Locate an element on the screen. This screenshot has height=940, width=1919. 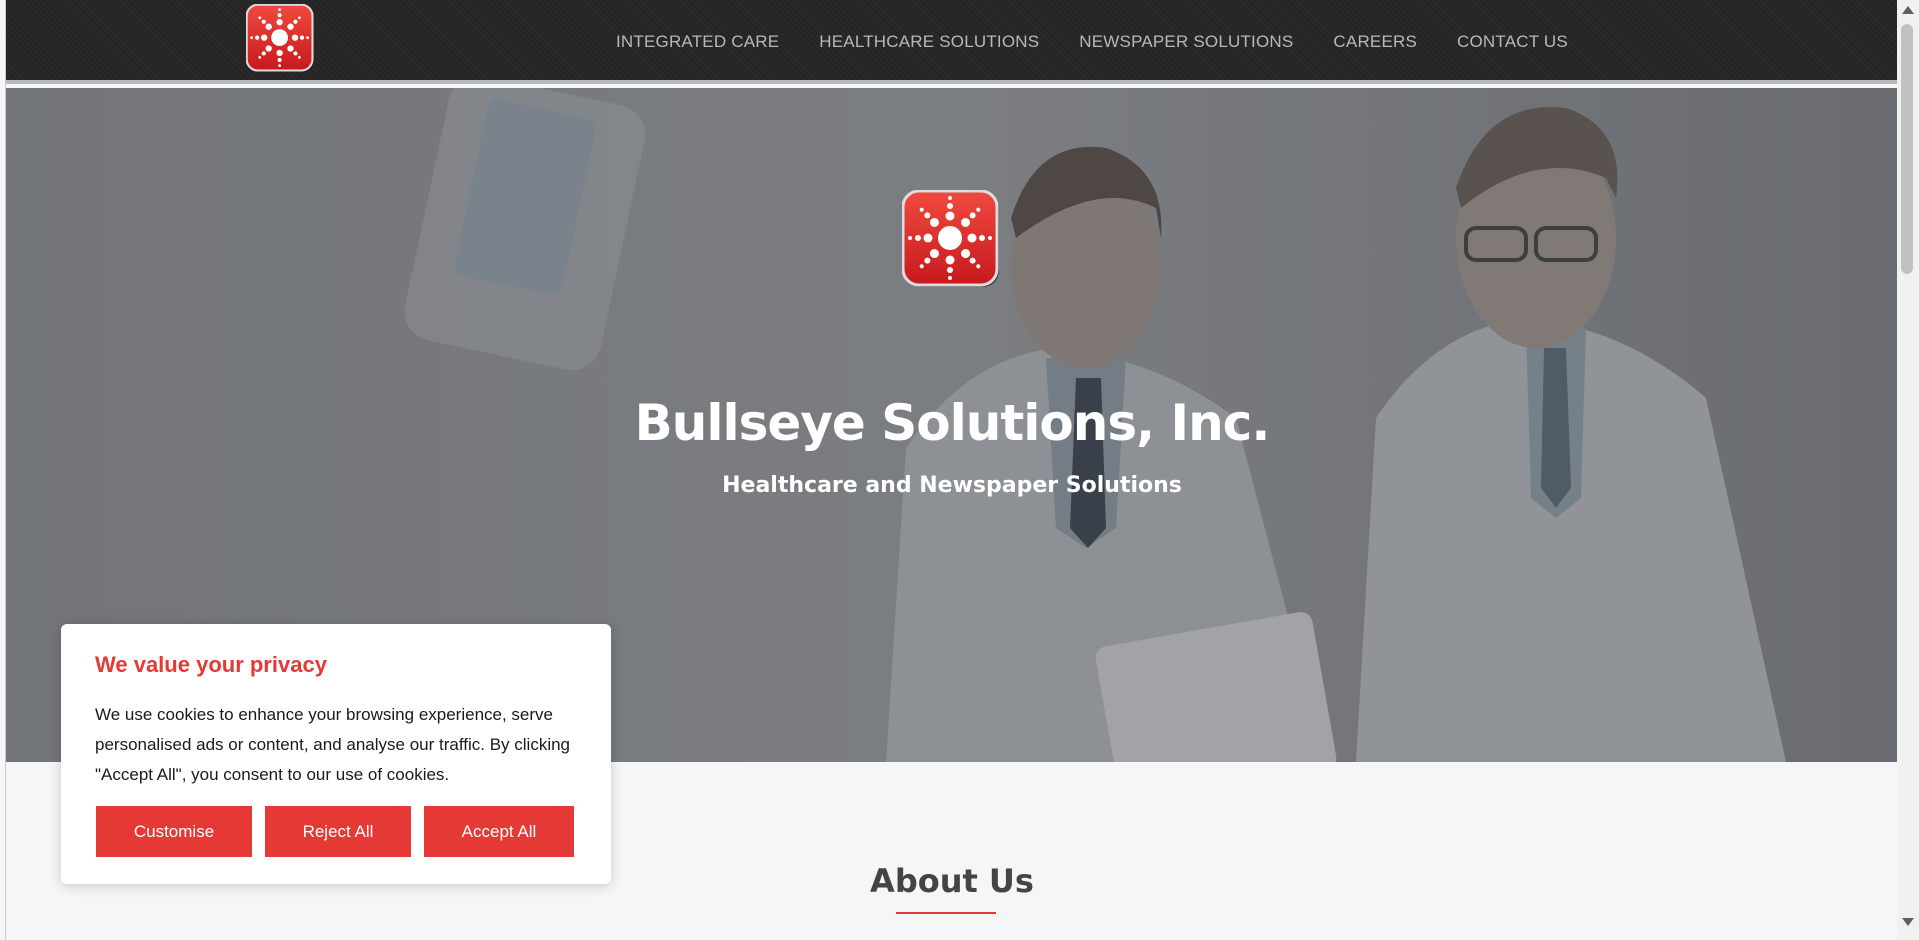
cookie-buttons: Customise Reject All Accept All is located at coordinates (341, 831).